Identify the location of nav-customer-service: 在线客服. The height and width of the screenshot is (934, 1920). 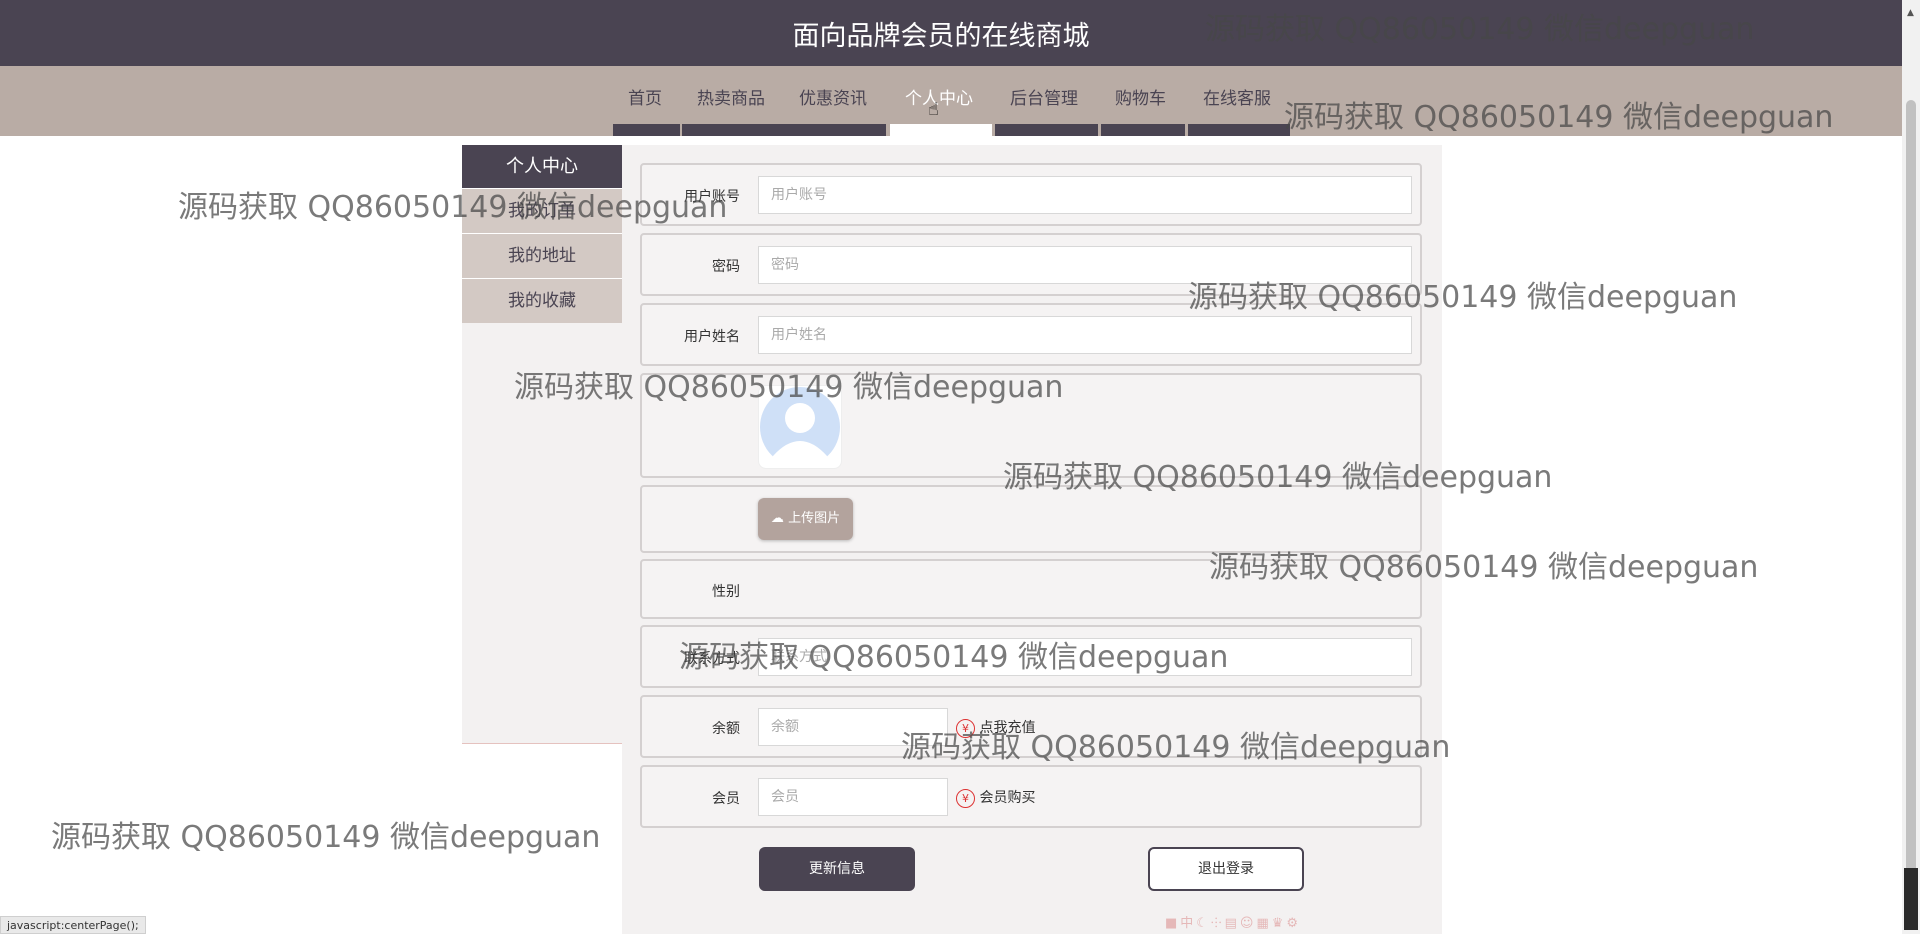
(1237, 96).